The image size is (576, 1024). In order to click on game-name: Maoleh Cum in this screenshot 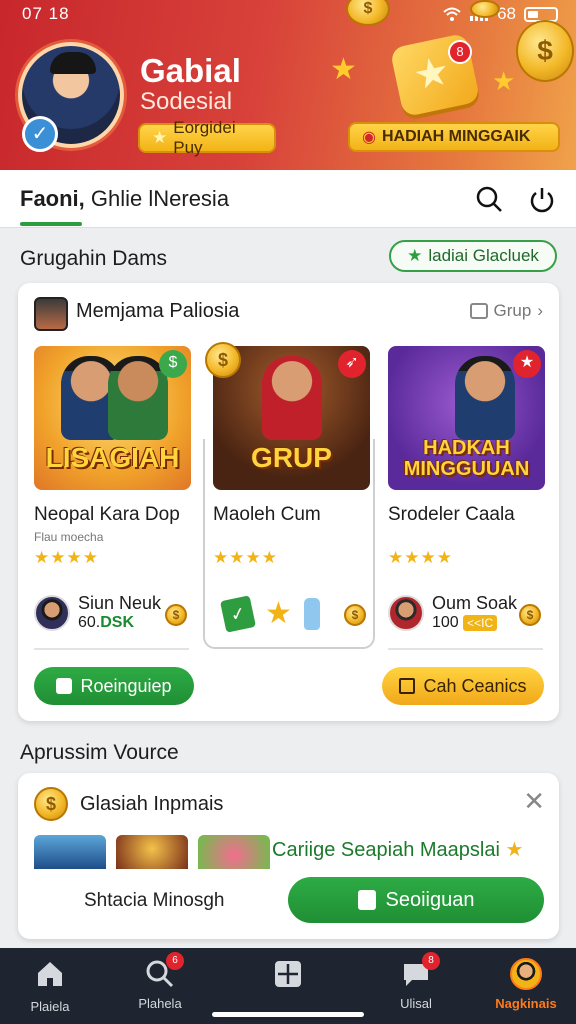, I will do `click(267, 514)`.